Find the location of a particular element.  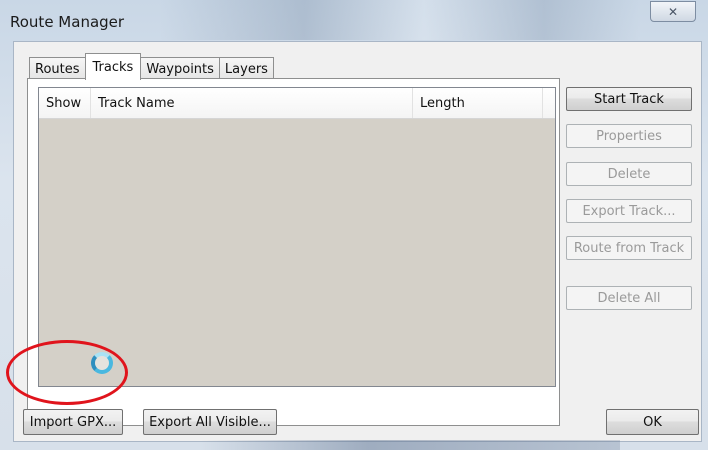

column-header-track-name: Track Name is located at coordinates (252, 103).